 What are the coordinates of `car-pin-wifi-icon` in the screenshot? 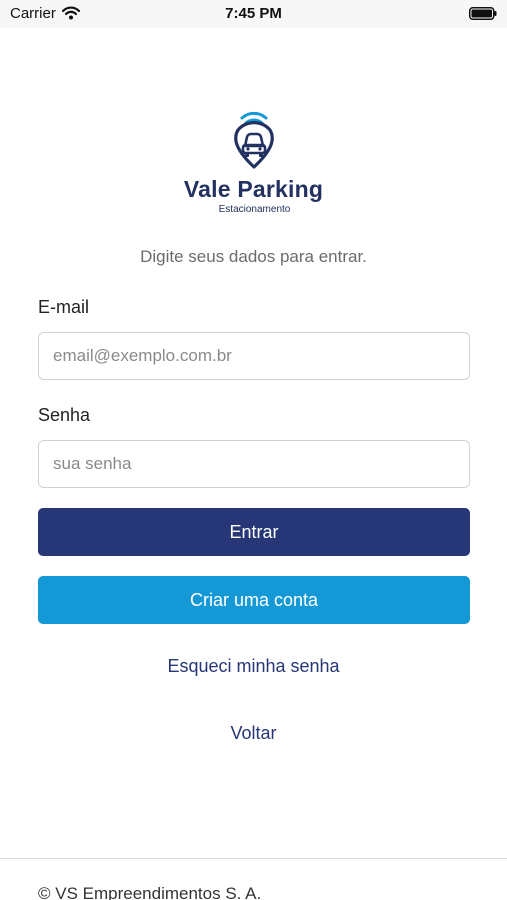 It's located at (253, 140).